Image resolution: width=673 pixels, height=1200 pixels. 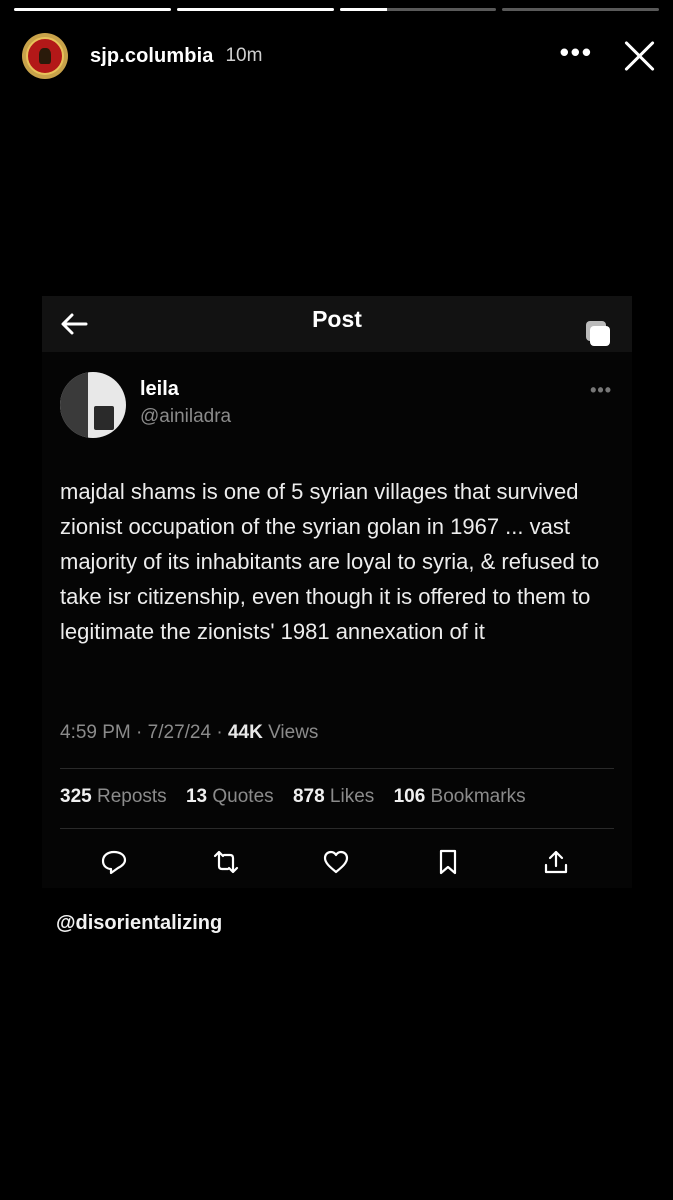 I want to click on stat-label: Bookmarks, so click(x=478, y=796).